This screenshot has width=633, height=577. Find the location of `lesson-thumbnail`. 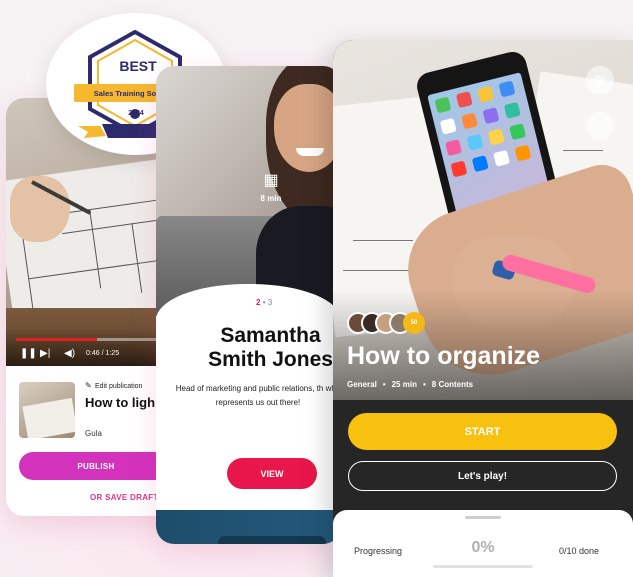

lesson-thumbnail is located at coordinates (47, 410).